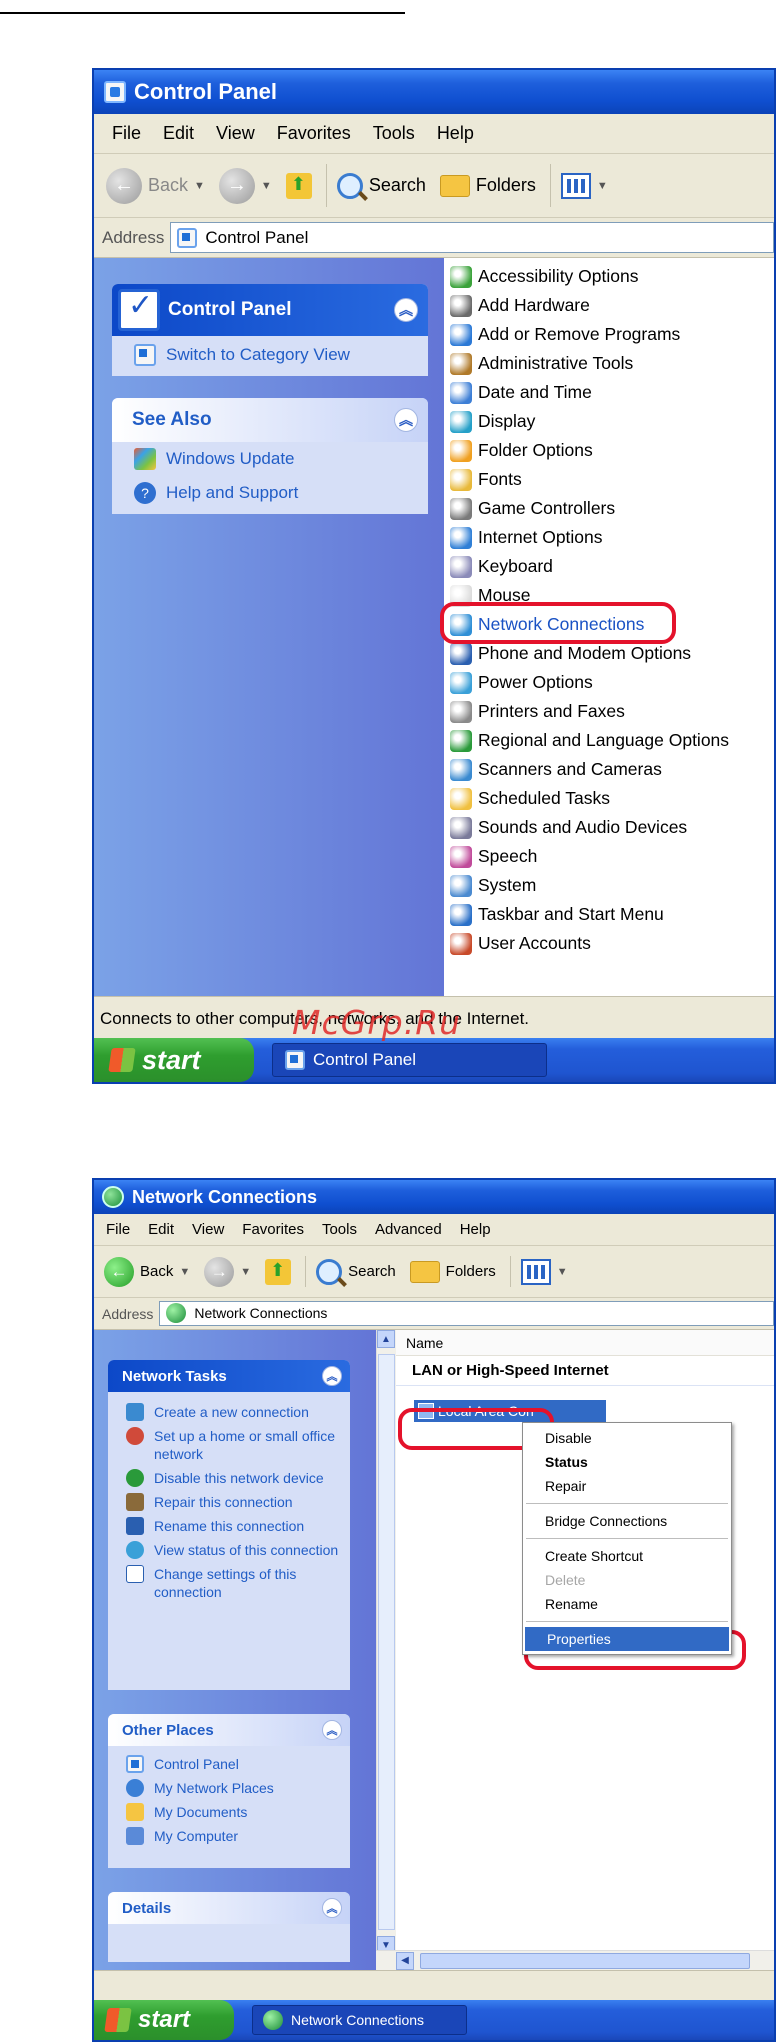 The image size is (776, 2042). I want to click on task-change-settings: Change settings of this connection, so click(229, 1583).